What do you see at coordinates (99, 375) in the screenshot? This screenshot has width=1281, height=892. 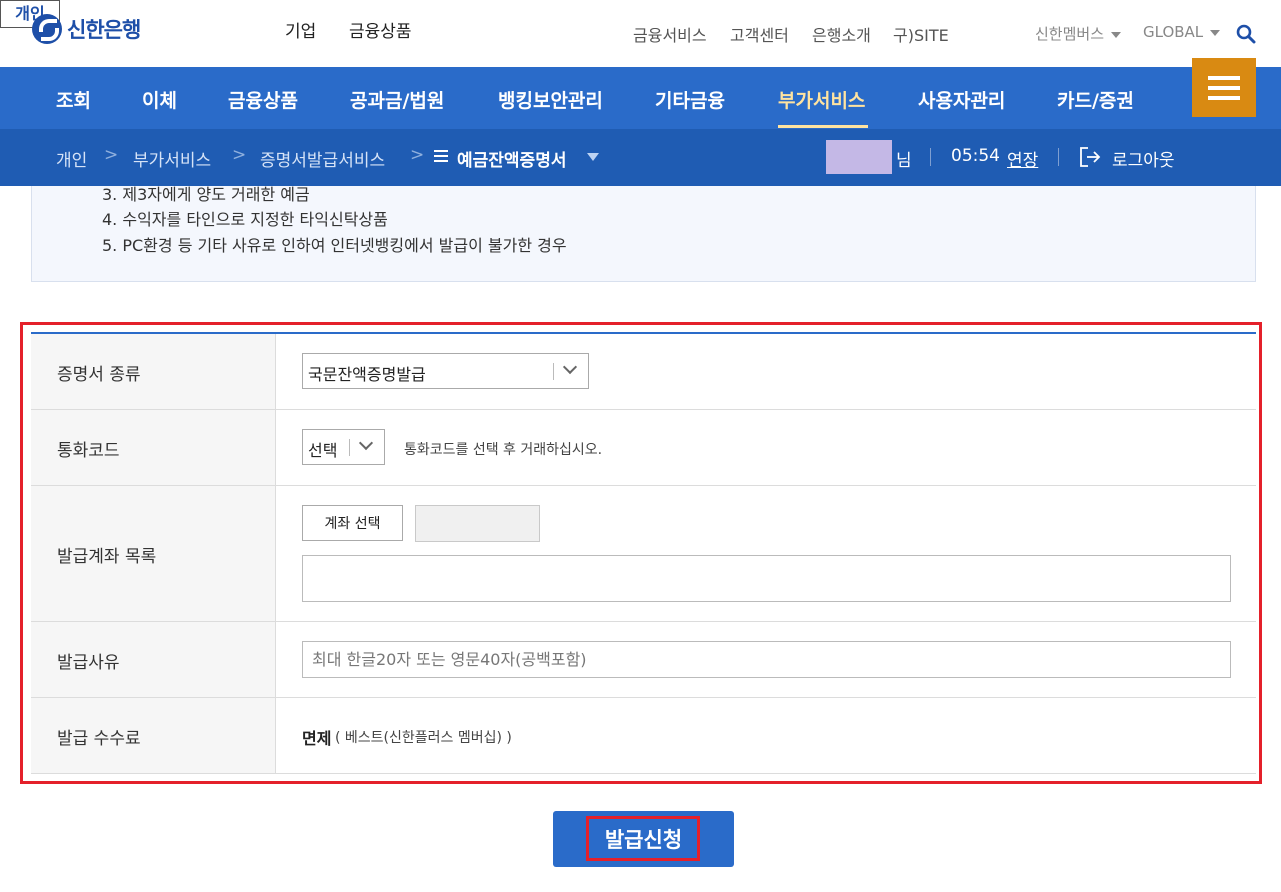 I see `cert-type-label: 증명서 종류` at bounding box center [99, 375].